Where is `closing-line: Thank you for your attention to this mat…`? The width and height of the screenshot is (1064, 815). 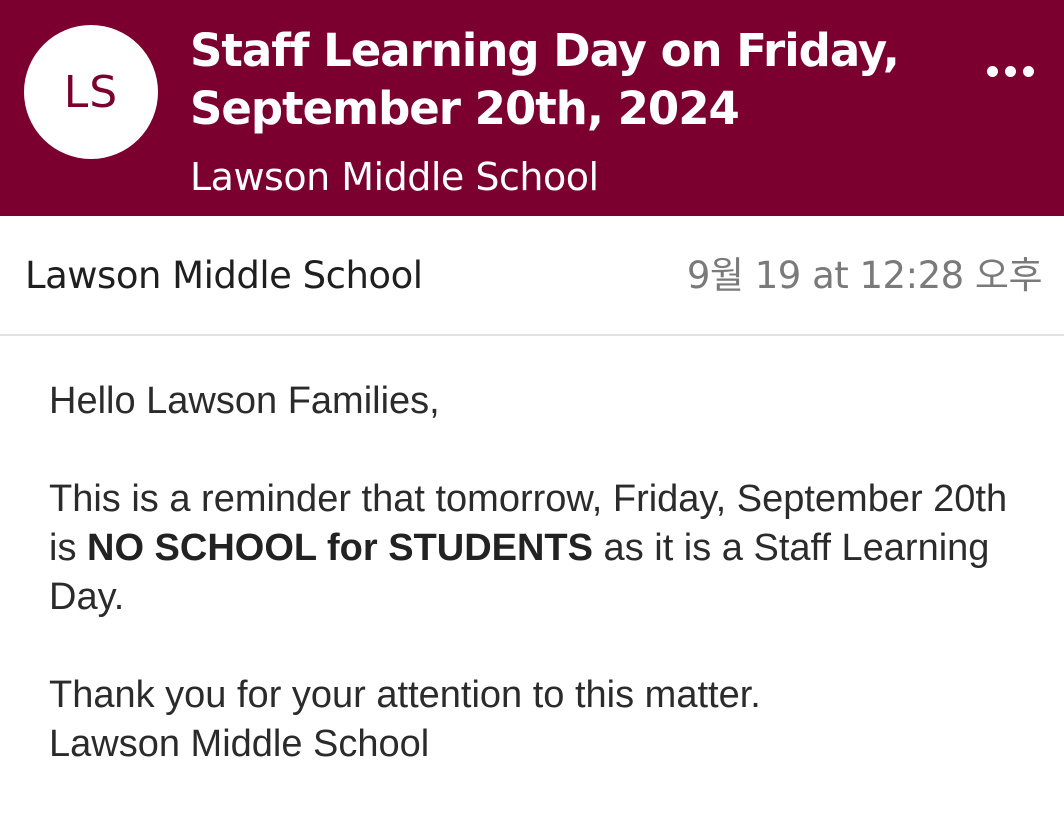 closing-line: Thank you for your attention to this mat… is located at coordinates (405, 695).